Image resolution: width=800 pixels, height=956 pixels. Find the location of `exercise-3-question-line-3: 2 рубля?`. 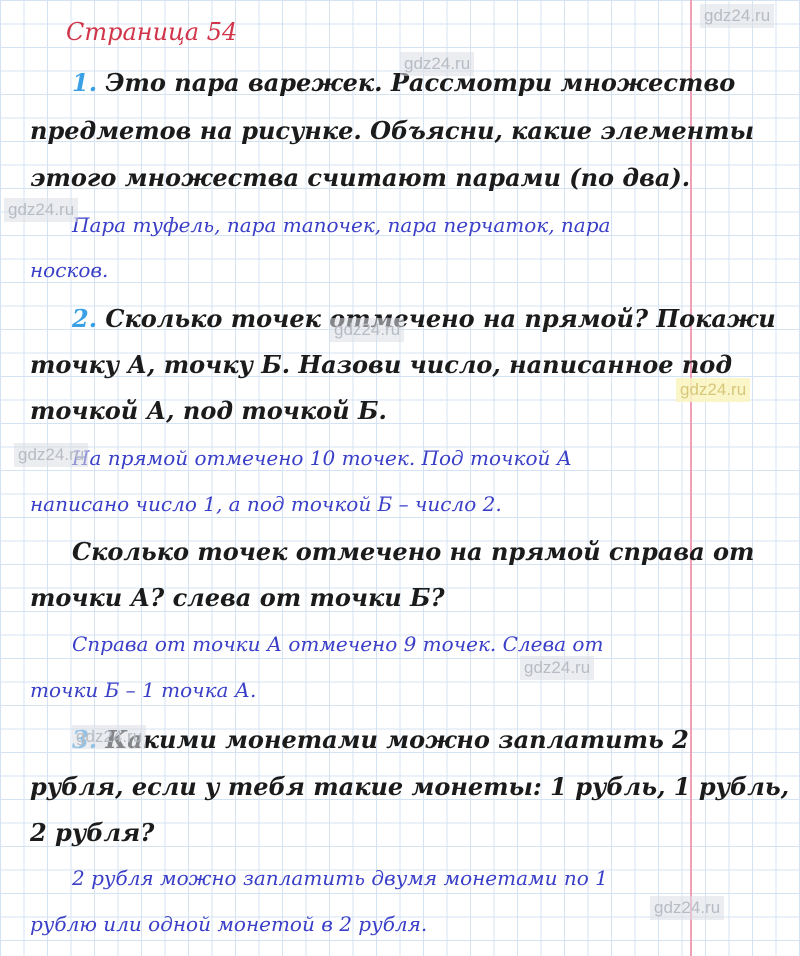

exercise-3-question-line-3: 2 рубля? is located at coordinates (92, 832).